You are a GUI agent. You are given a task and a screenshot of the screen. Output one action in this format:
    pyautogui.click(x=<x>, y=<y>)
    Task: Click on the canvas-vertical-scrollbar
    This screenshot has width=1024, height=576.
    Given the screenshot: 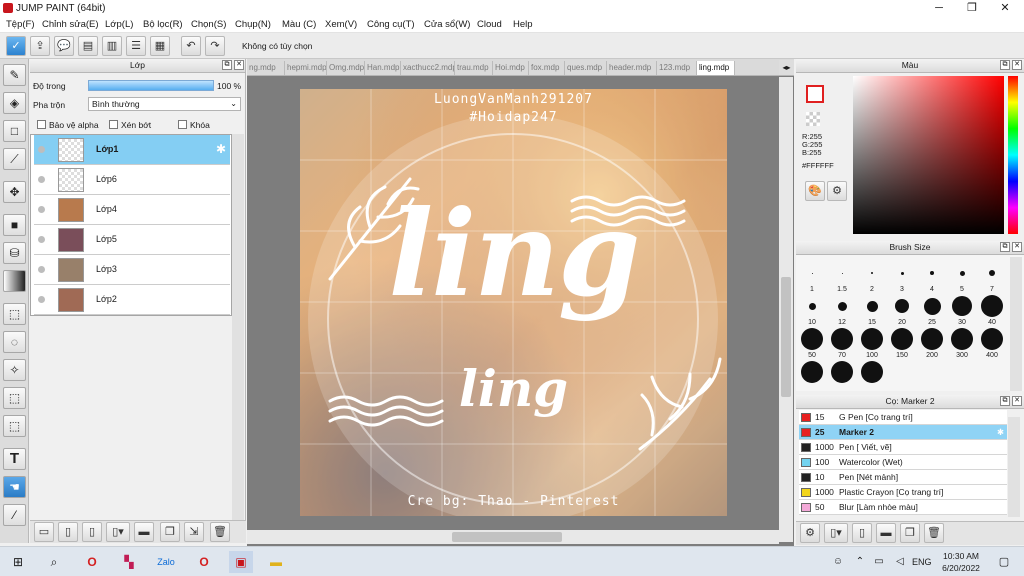 What is the action you would take?
    pyautogui.click(x=786, y=309)
    